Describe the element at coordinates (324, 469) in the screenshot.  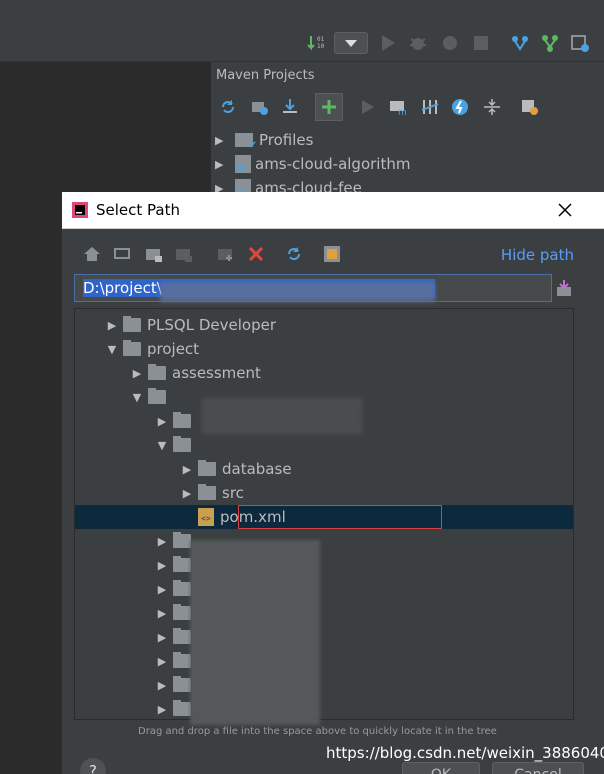
I see `tree-item-folder: ▶ database` at that location.